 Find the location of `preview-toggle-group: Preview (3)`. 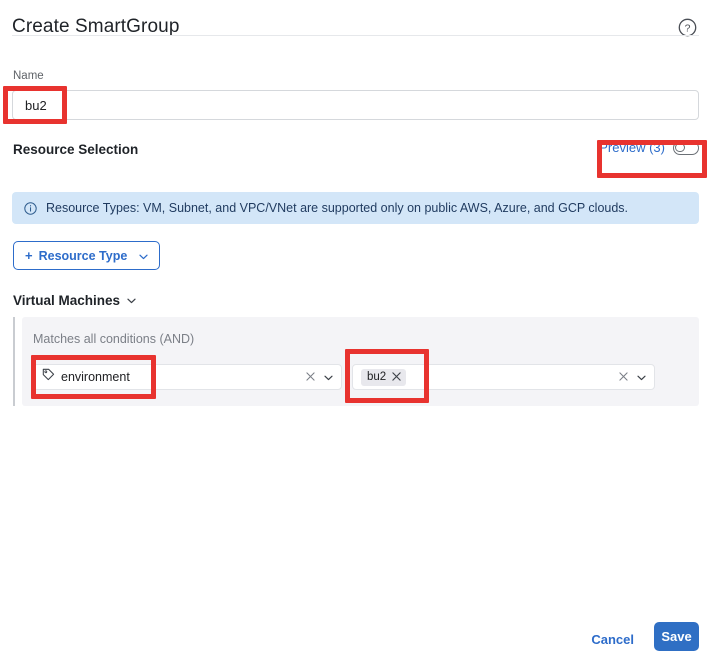

preview-toggle-group: Preview (3) is located at coordinates (649, 147).